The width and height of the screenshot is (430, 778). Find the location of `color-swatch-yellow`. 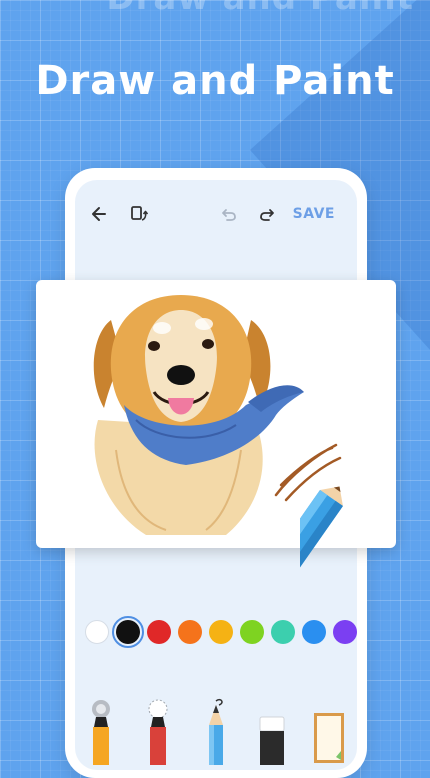

color-swatch-yellow is located at coordinates (221, 632).